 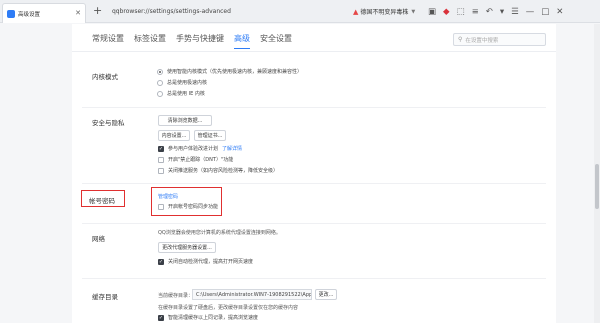 What do you see at coordinates (200, 41) in the screenshot?
I see `tab-gestures-shortcuts: 手势与快捷键` at bounding box center [200, 41].